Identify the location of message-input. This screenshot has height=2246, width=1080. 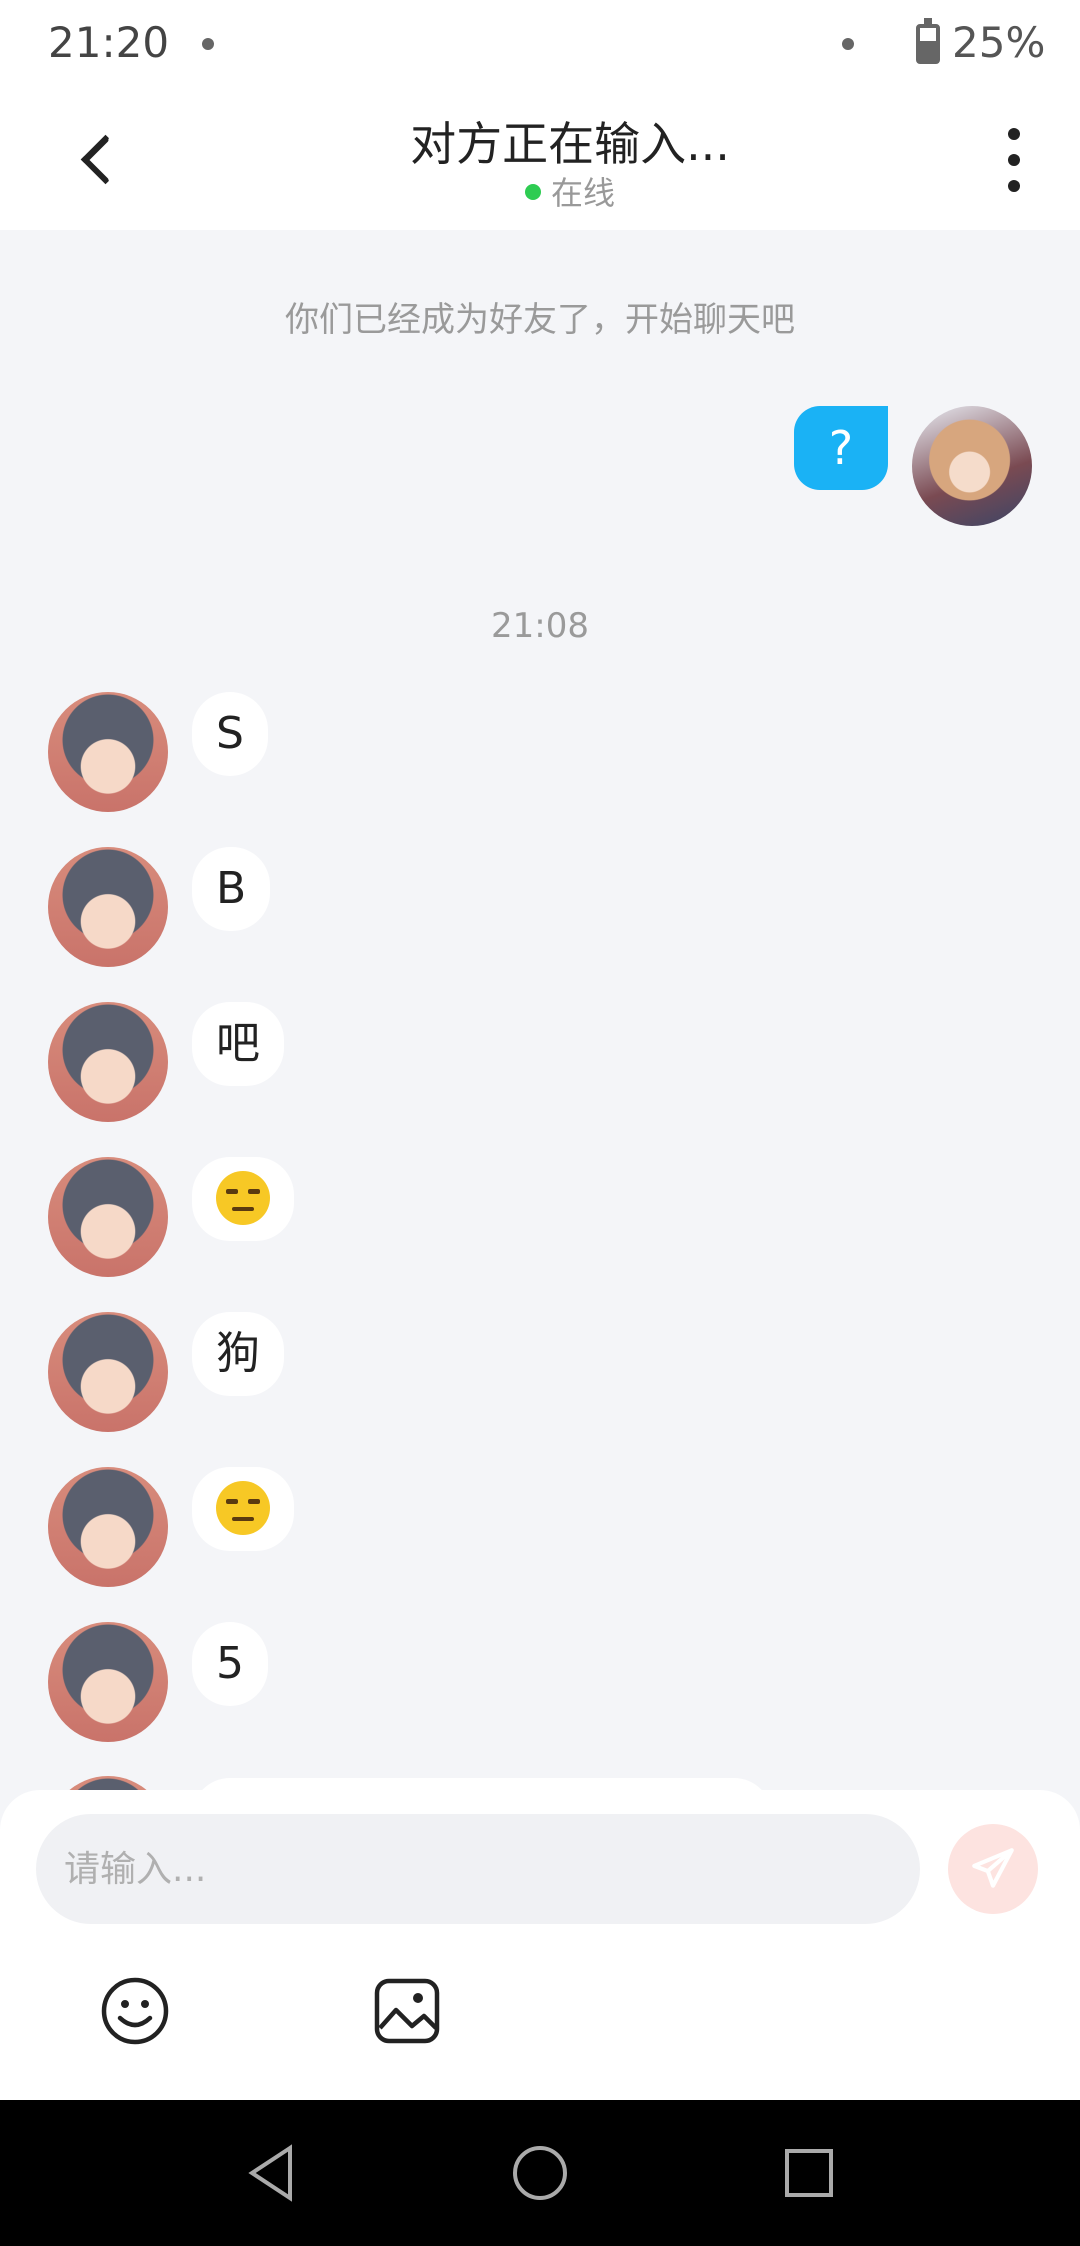
(478, 1869).